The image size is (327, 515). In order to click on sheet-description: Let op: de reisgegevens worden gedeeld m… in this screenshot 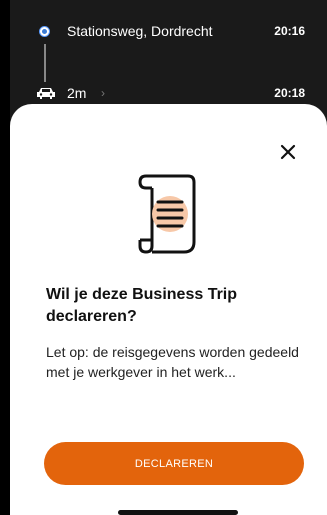, I will do `click(172, 362)`.